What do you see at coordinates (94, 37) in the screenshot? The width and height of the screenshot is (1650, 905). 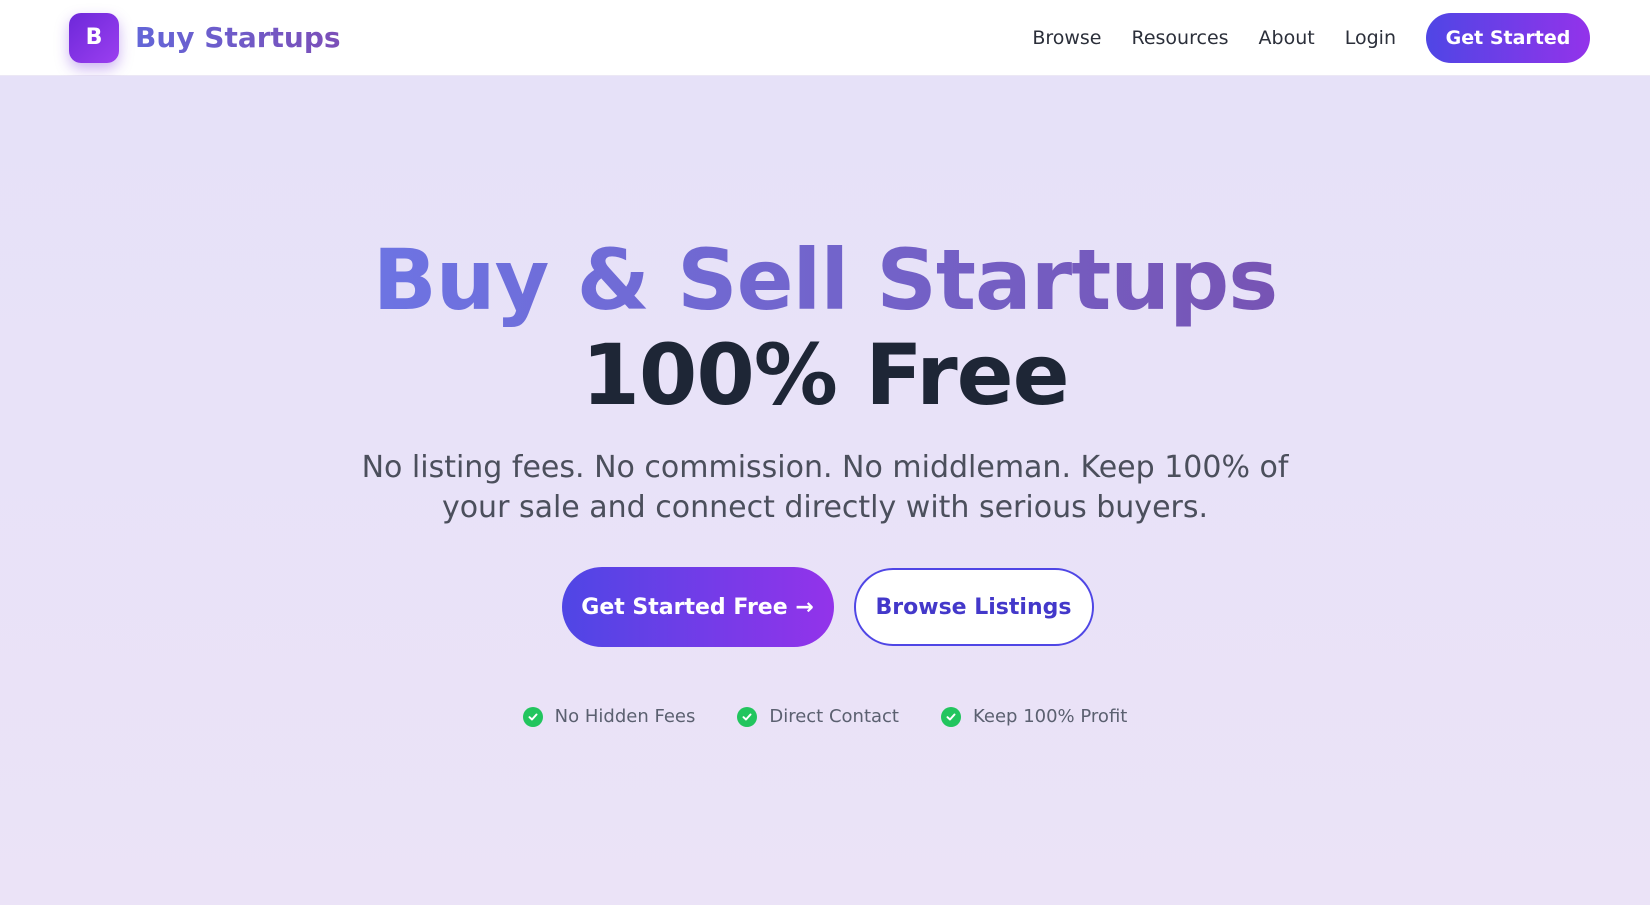 I see `logo-badge: B` at bounding box center [94, 37].